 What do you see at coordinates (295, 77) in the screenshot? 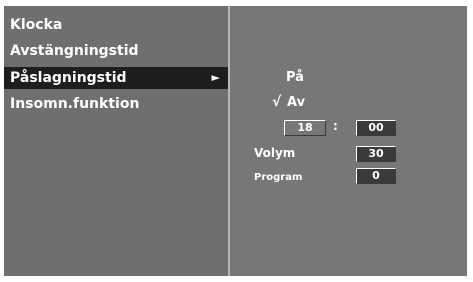
I see `option-on: På` at bounding box center [295, 77].